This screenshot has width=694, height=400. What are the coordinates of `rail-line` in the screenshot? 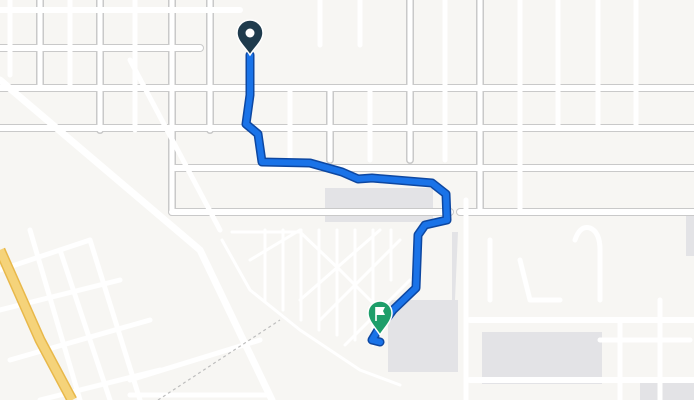 It's located at (219, 359).